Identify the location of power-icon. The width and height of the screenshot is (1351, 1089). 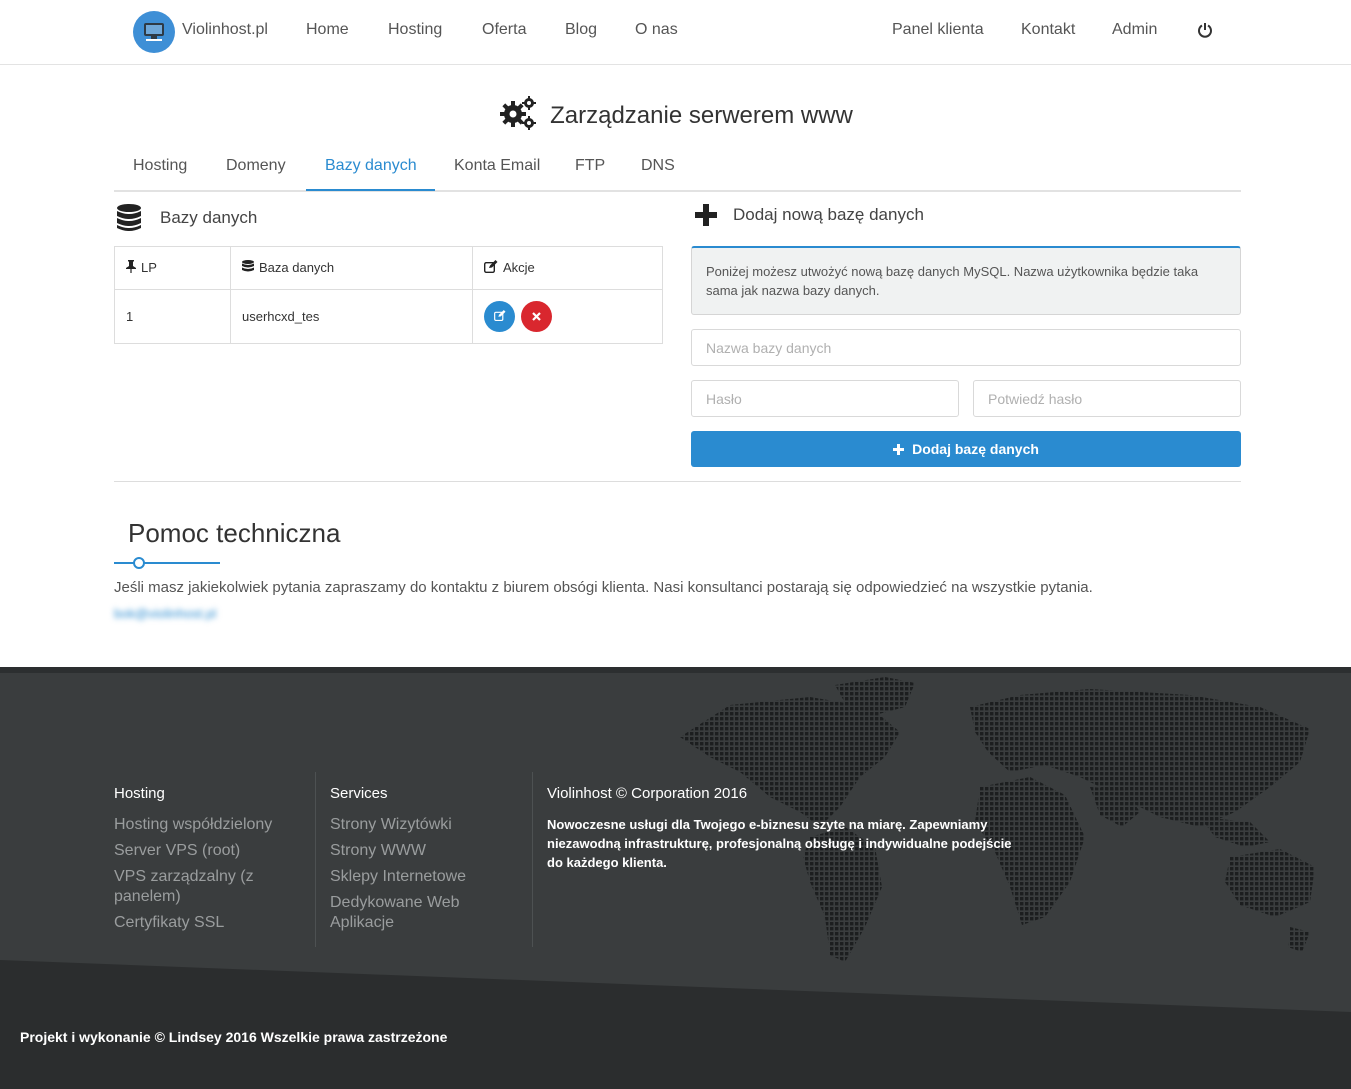
(1205, 32).